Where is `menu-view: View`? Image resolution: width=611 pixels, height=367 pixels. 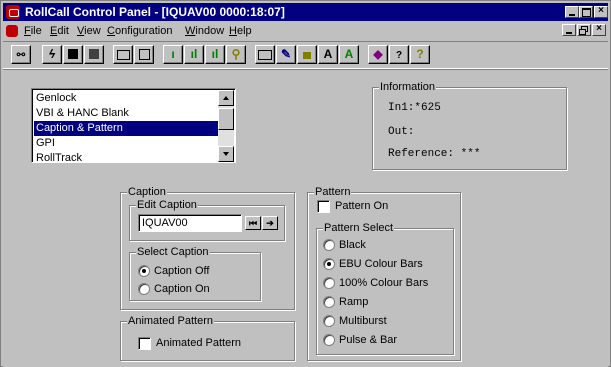
menu-view: View is located at coordinates (89, 31).